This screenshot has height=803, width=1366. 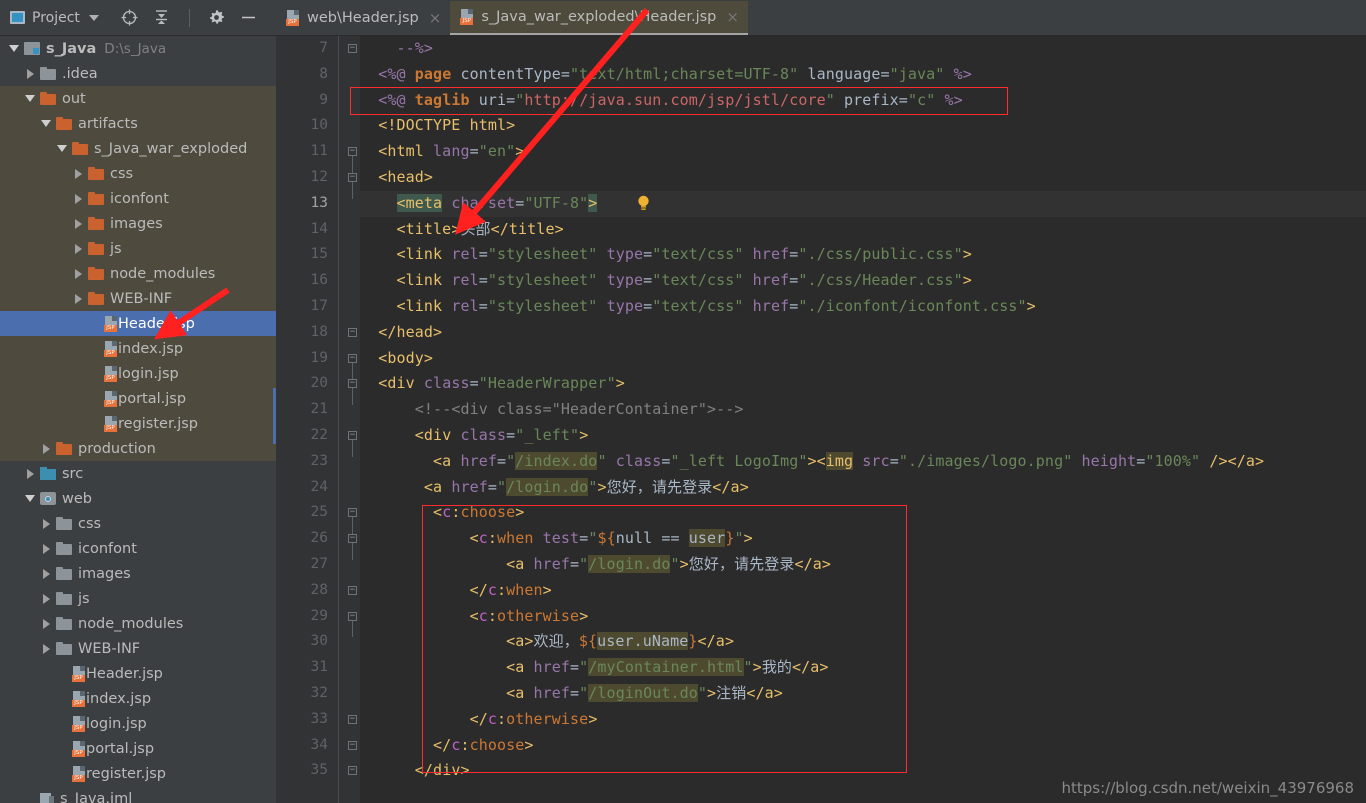 I want to click on code-line-10: 10 <!DOCTYPE html>, so click(x=838, y=126).